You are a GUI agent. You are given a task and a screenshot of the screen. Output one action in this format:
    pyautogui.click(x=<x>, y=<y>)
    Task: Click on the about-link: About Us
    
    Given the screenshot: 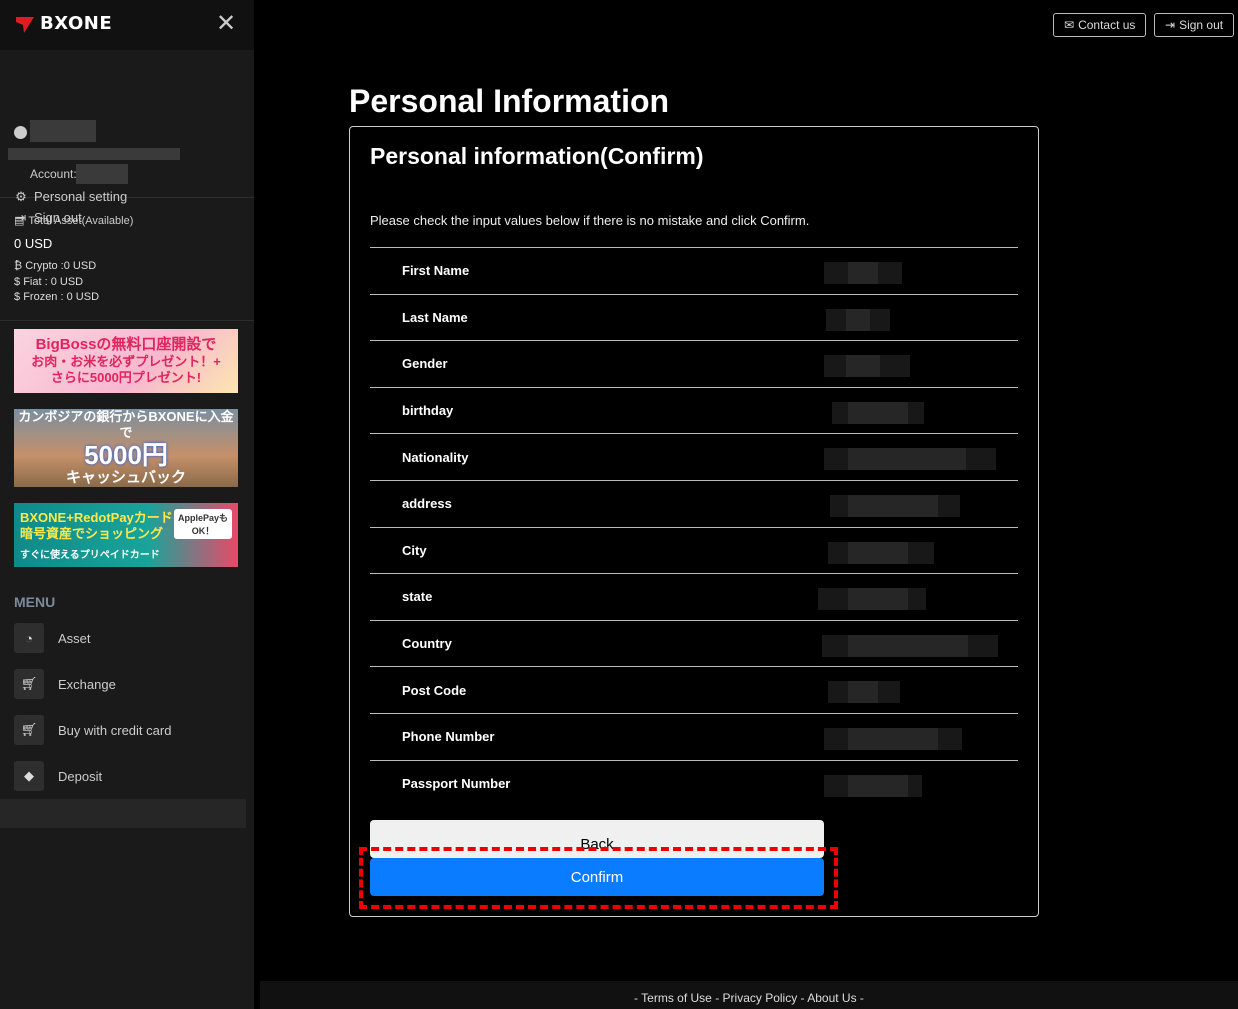 What is the action you would take?
    pyautogui.click(x=831, y=998)
    